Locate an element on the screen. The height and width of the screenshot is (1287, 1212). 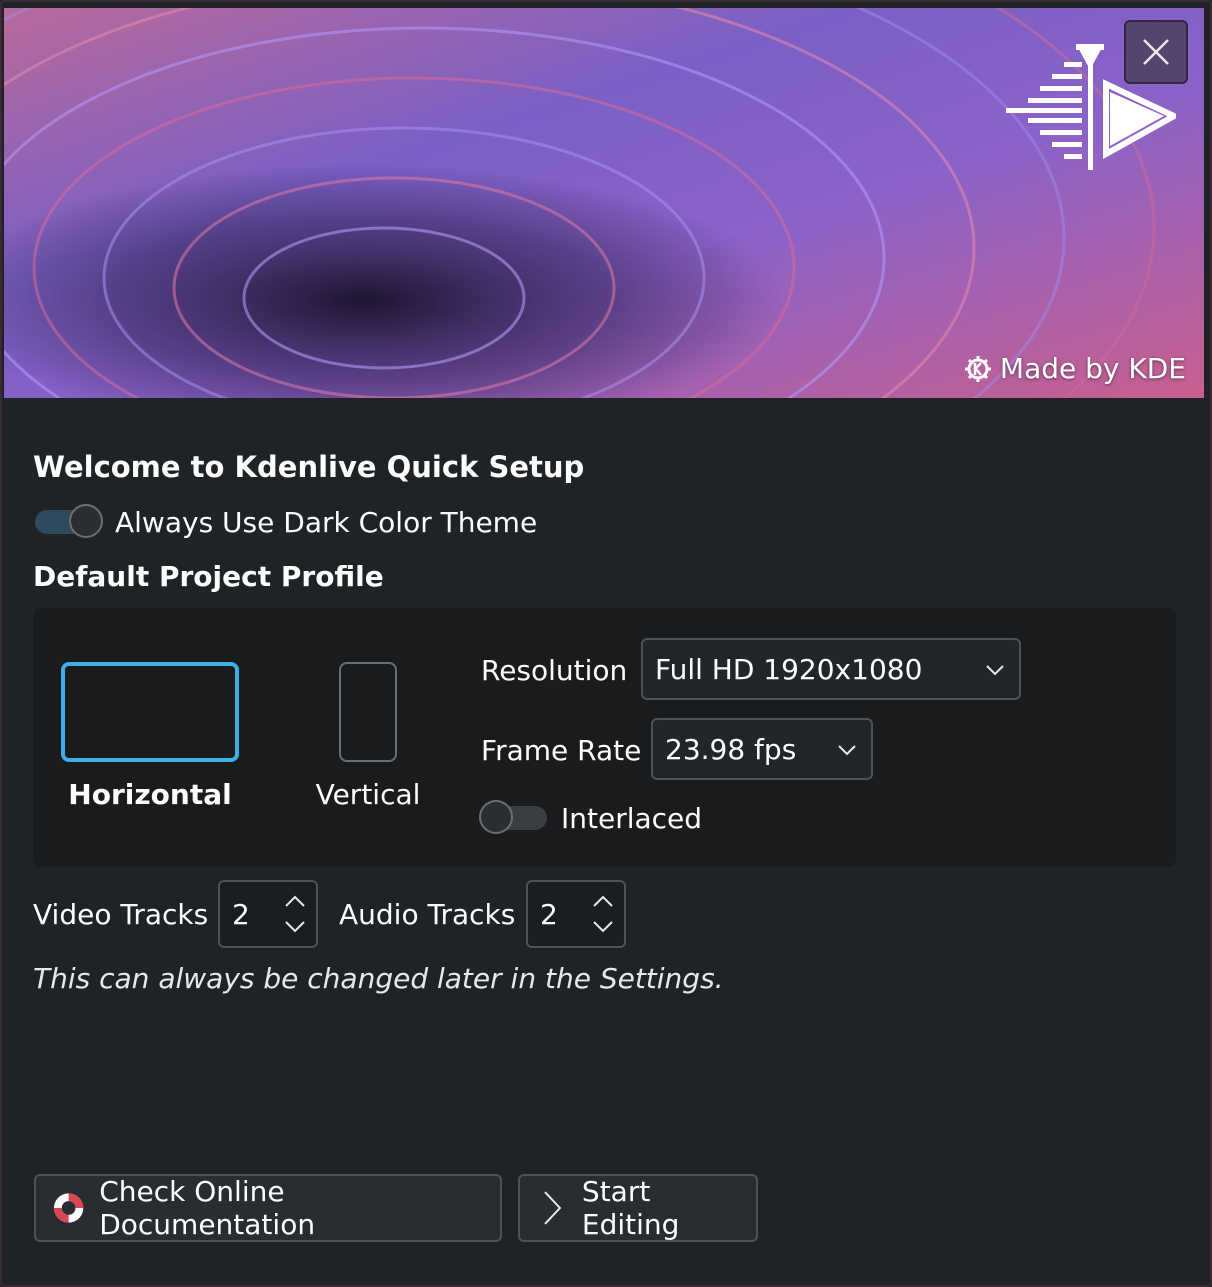
check-docs-button: Check Online Documentation is located at coordinates (268, 1208).